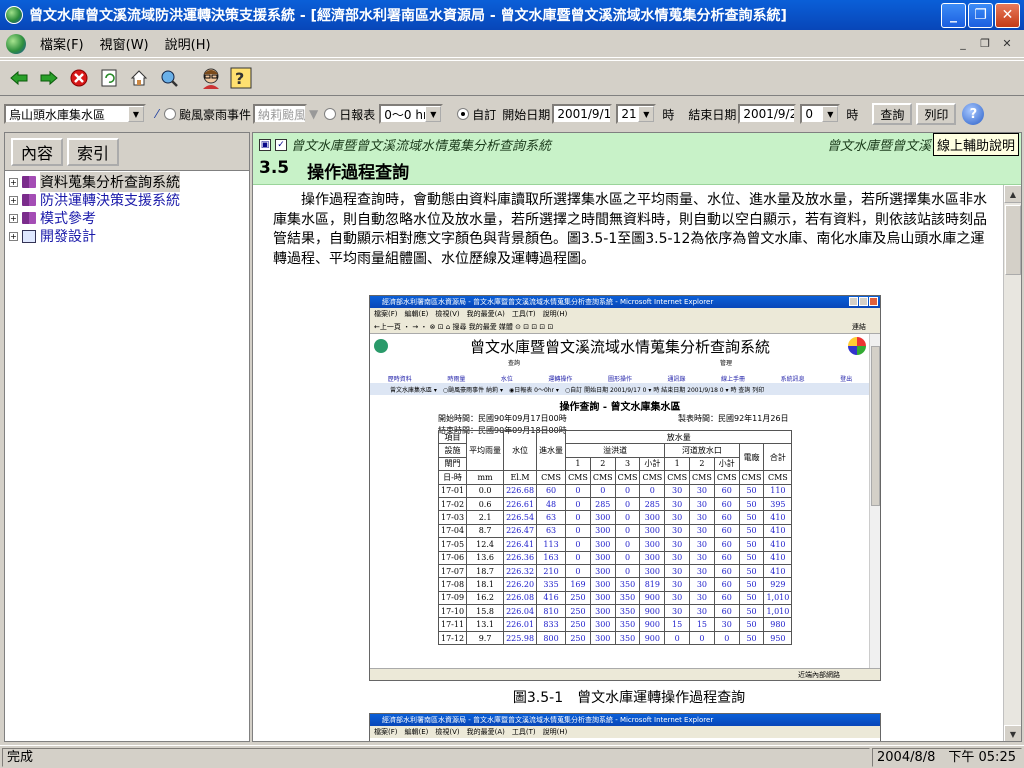 The width and height of the screenshot is (1024, 768). Describe the element at coordinates (702, 450) in the screenshot. I see `table-header: 河道放水口` at that location.